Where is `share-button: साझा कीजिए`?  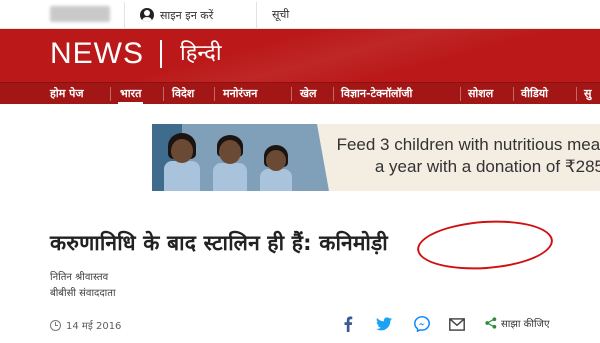 share-button: साझा कीजिए is located at coordinates (517, 323).